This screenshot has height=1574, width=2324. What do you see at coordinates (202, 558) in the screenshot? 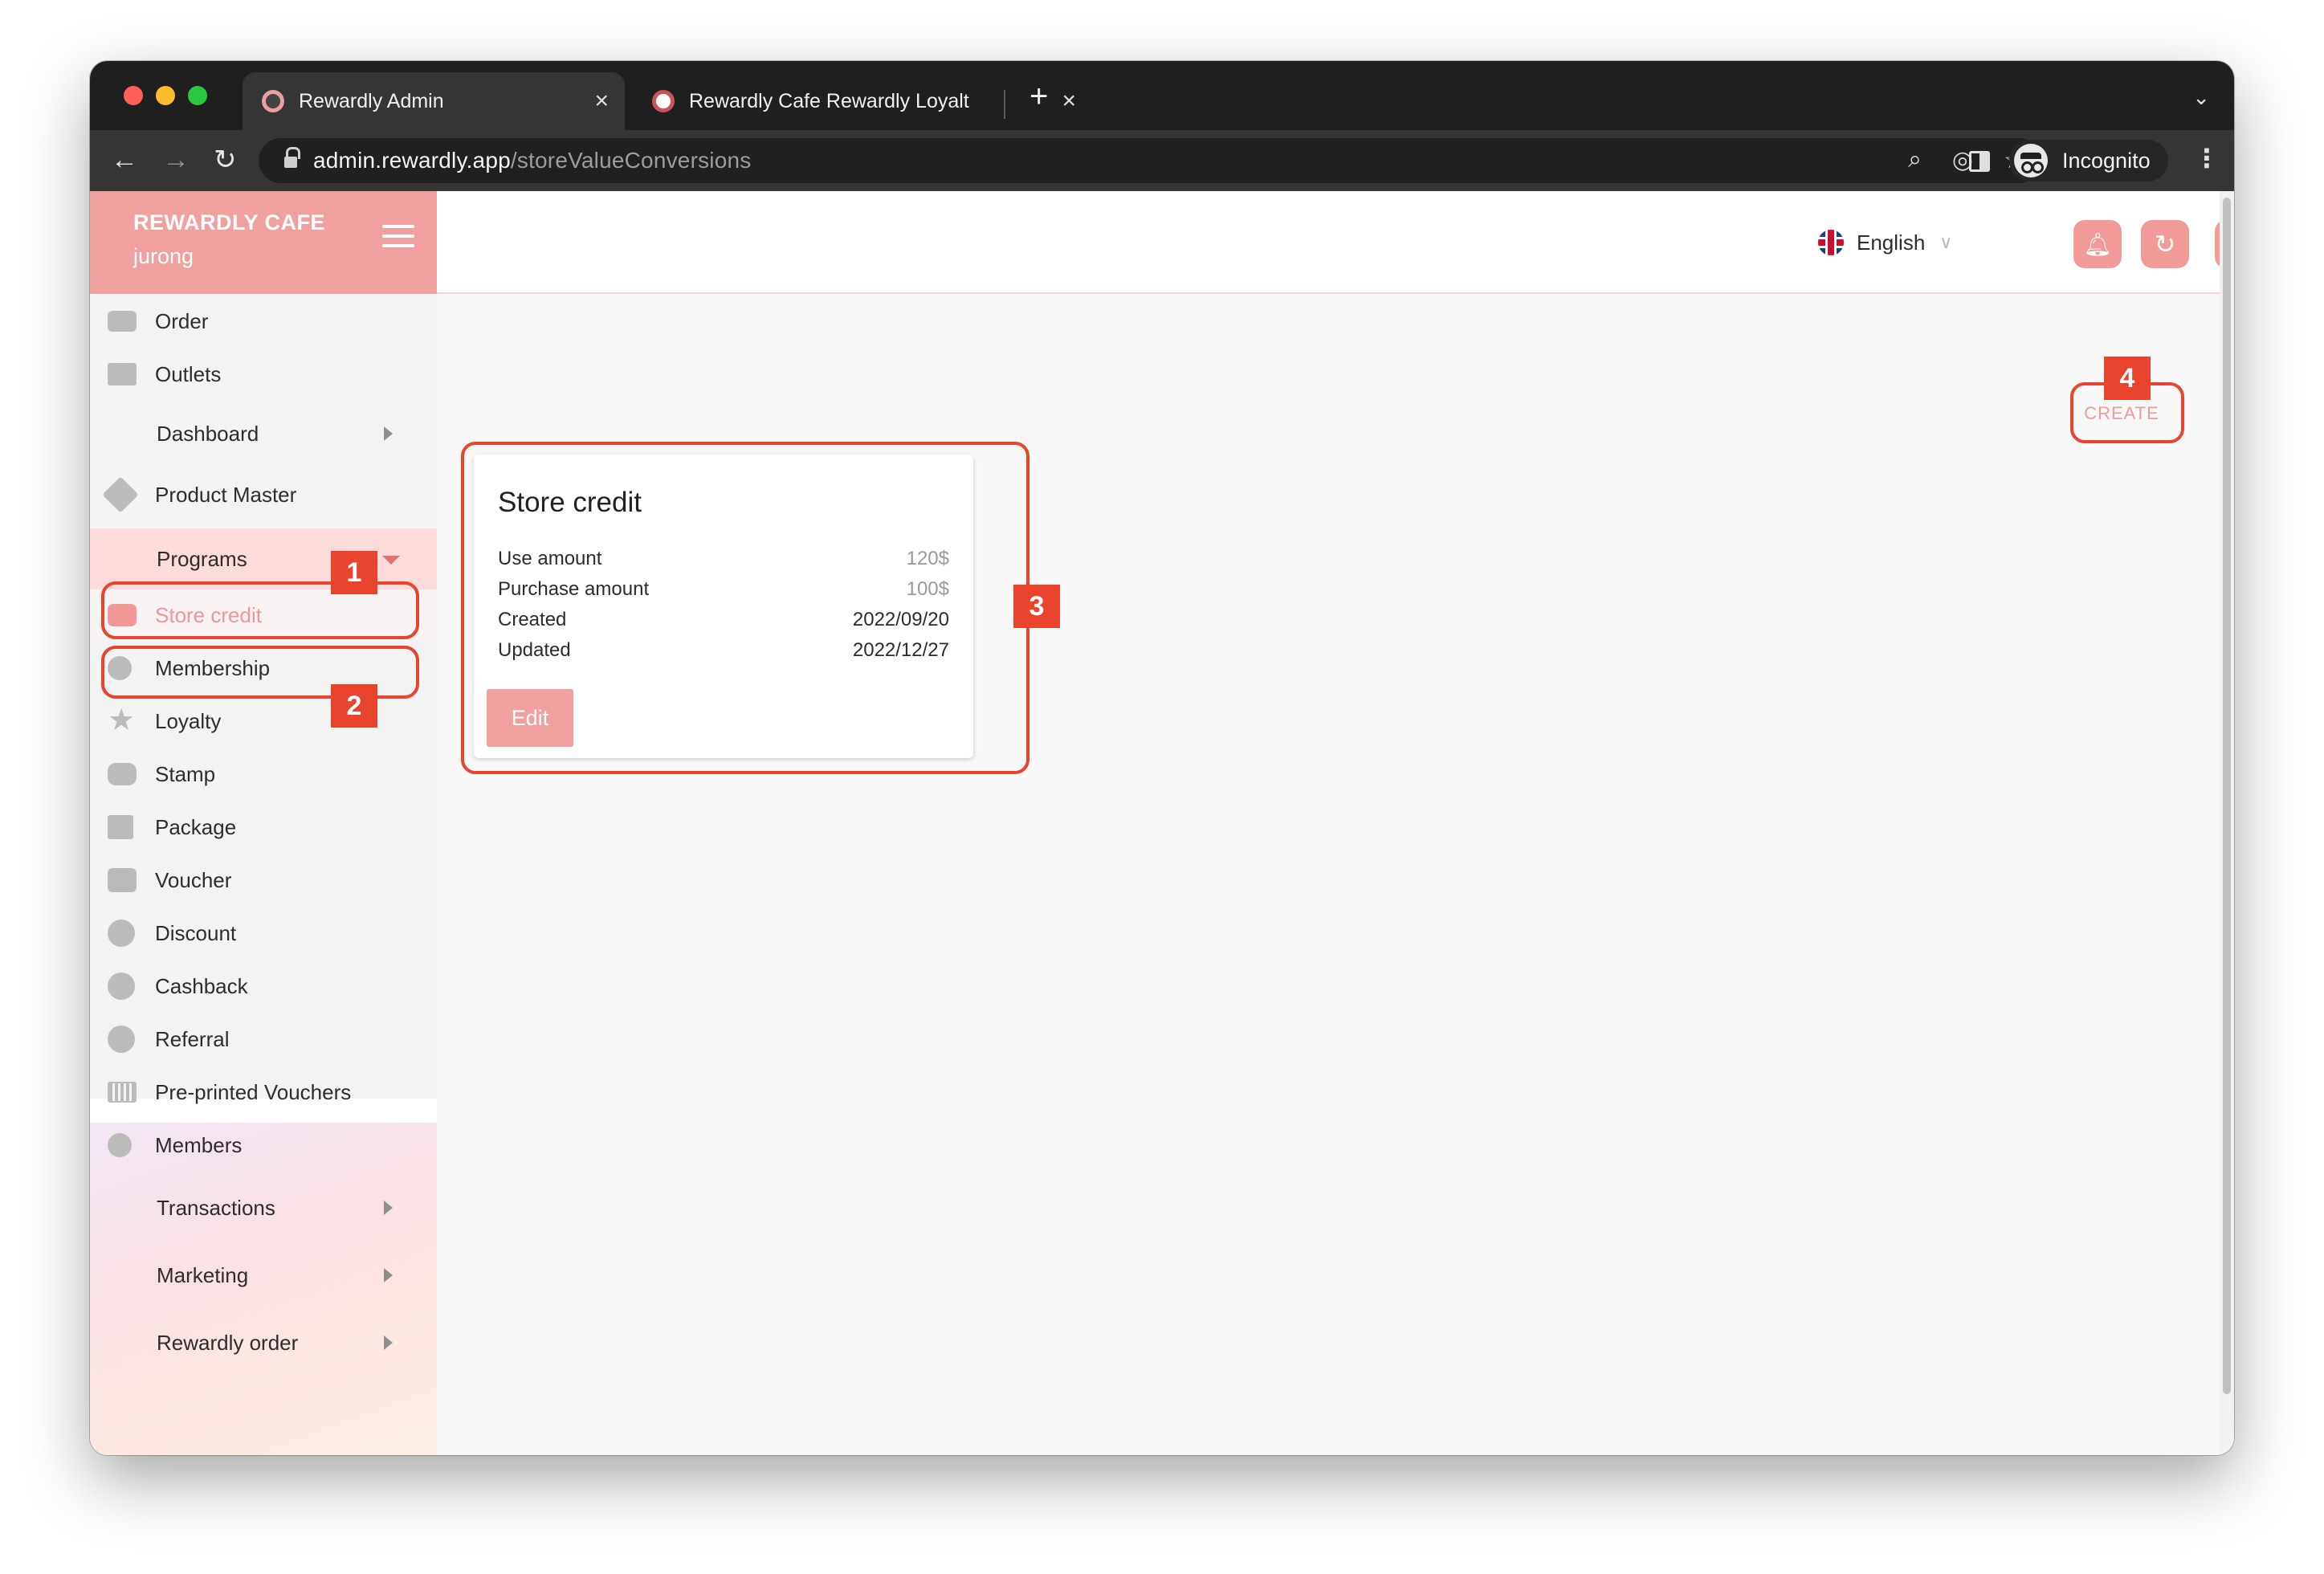
I see `sidebar-item-label: Programs` at bounding box center [202, 558].